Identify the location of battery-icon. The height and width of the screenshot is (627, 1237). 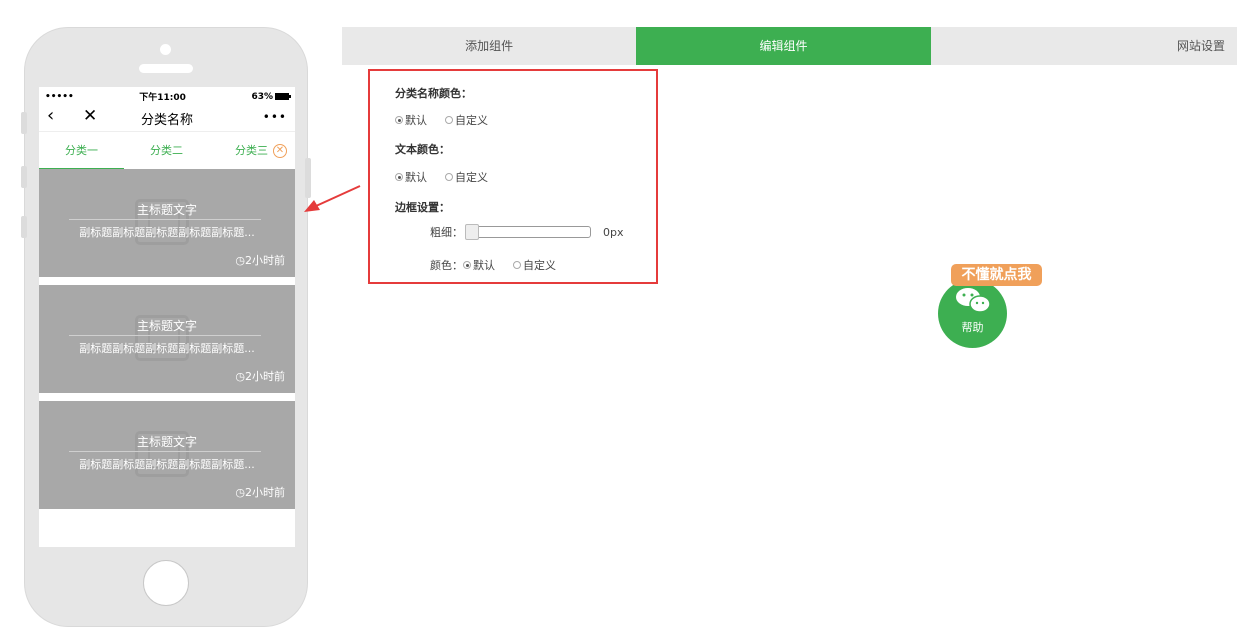
(283, 96).